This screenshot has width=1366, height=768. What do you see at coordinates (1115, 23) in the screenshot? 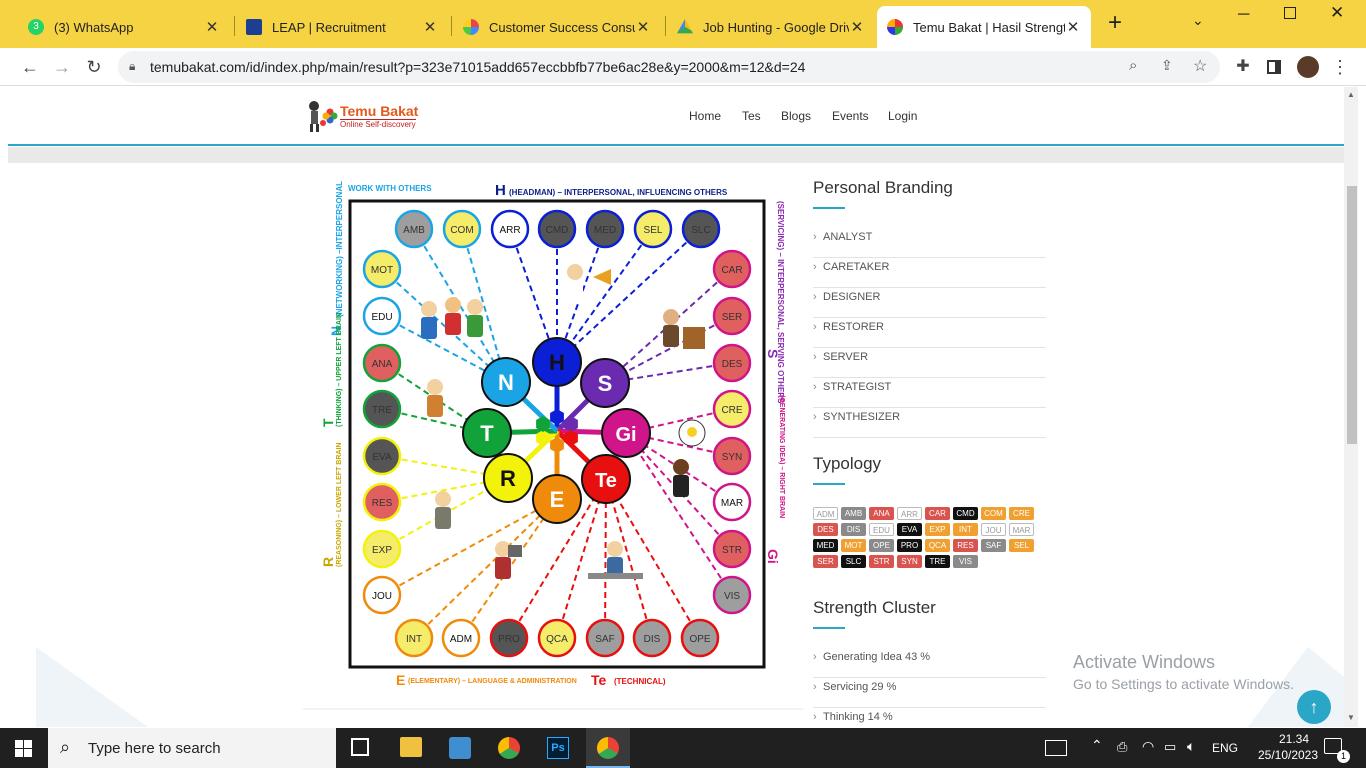
I see `new-tab-button: +` at bounding box center [1115, 23].